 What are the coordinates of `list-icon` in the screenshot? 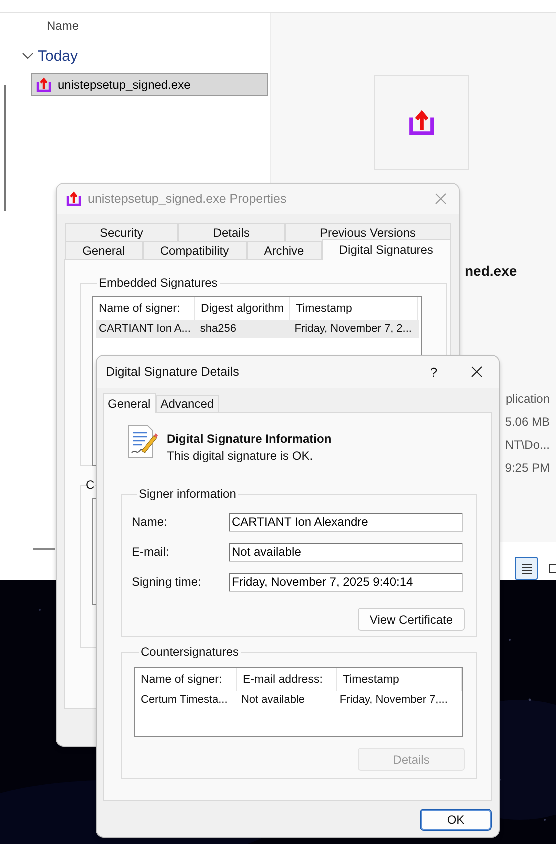 It's located at (527, 569).